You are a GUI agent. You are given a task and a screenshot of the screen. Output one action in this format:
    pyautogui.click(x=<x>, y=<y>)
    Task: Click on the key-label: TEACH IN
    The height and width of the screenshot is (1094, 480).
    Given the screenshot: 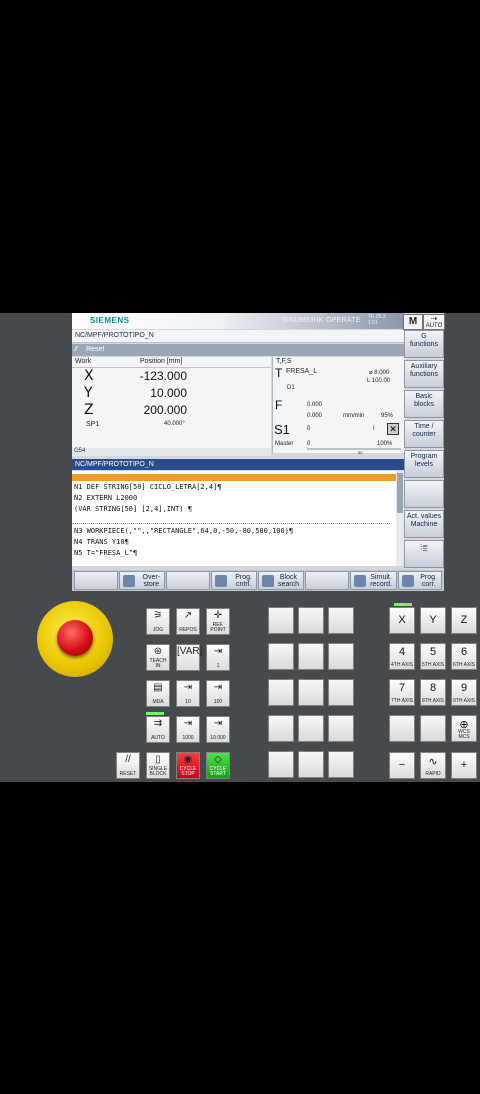 What is the action you would take?
    pyautogui.click(x=158, y=663)
    